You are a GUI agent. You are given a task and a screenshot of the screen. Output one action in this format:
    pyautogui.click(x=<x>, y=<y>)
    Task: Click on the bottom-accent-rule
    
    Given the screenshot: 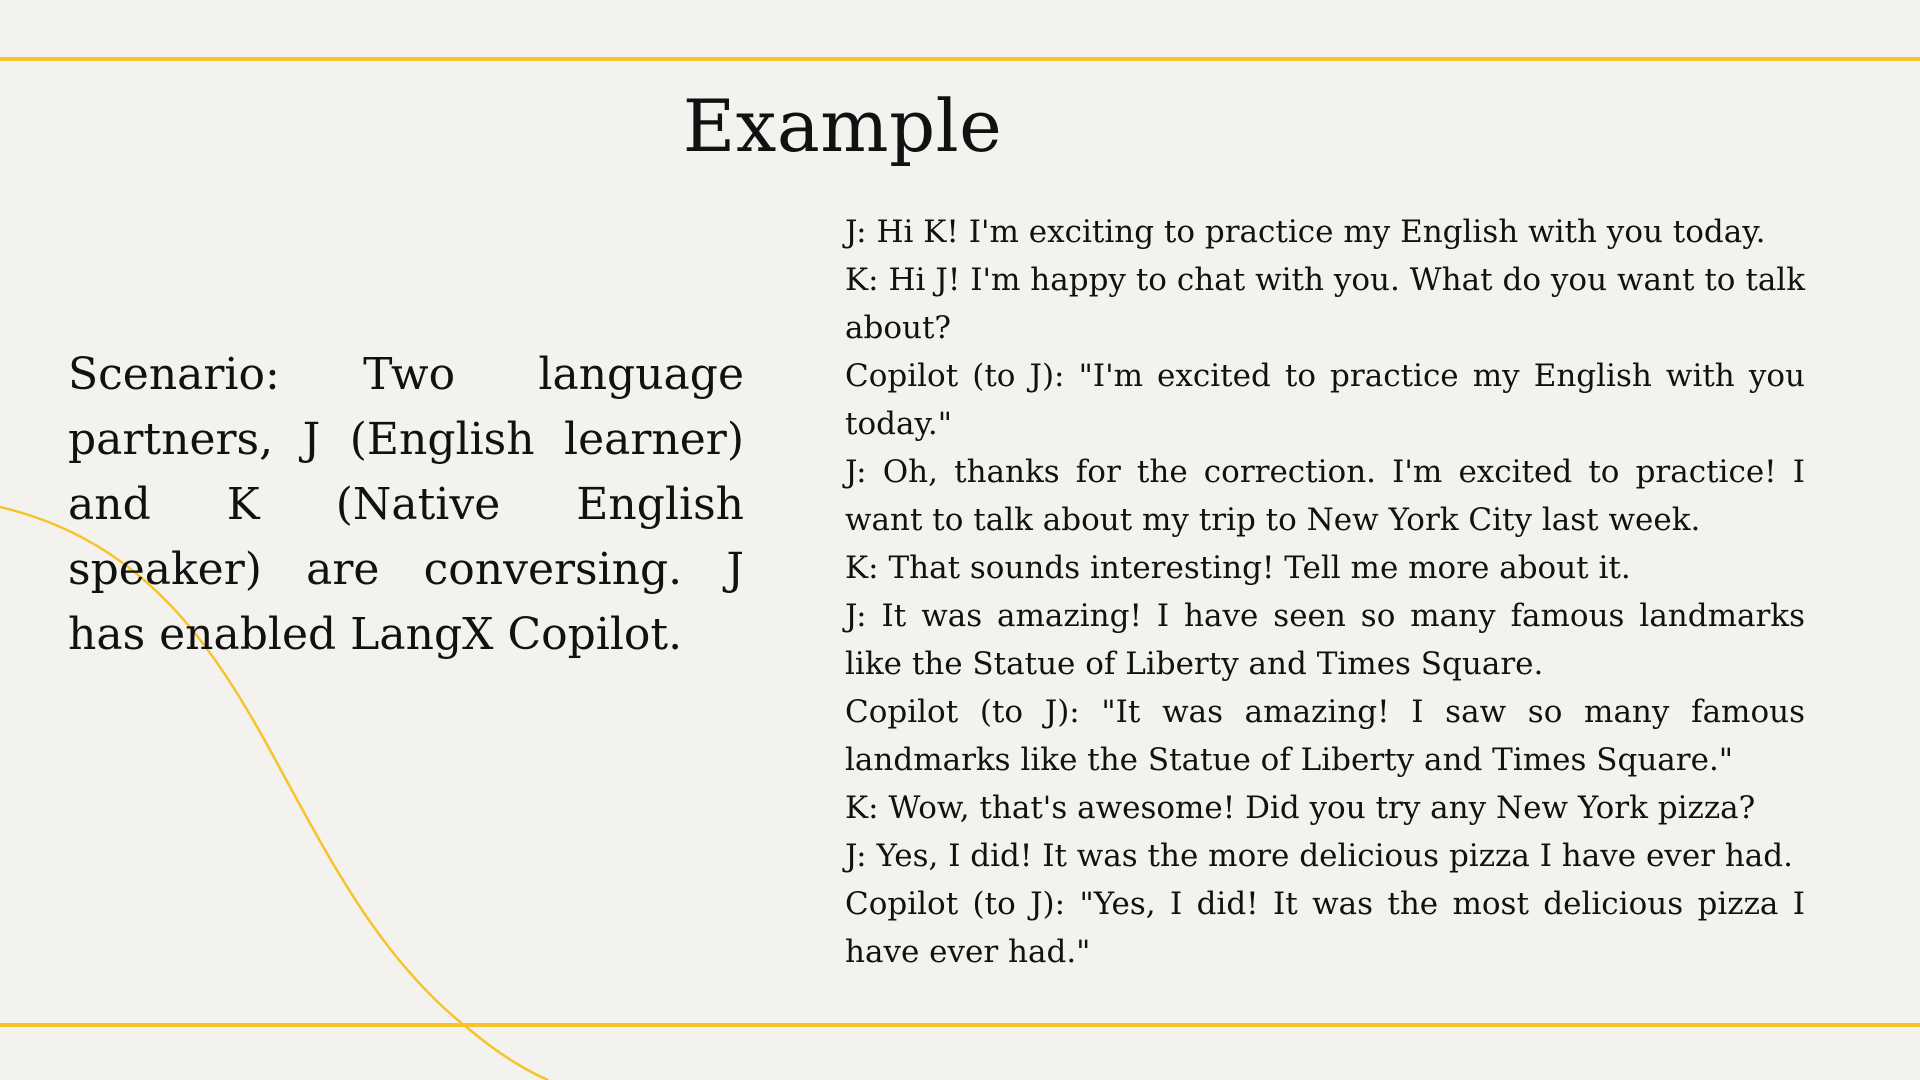 What is the action you would take?
    pyautogui.click(x=960, y=1025)
    